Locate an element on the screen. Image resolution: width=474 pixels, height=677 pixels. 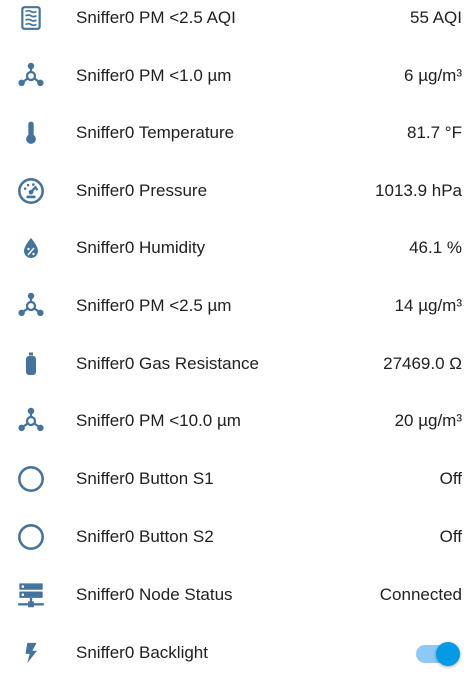
thermometer-icon is located at coordinates (31, 133).